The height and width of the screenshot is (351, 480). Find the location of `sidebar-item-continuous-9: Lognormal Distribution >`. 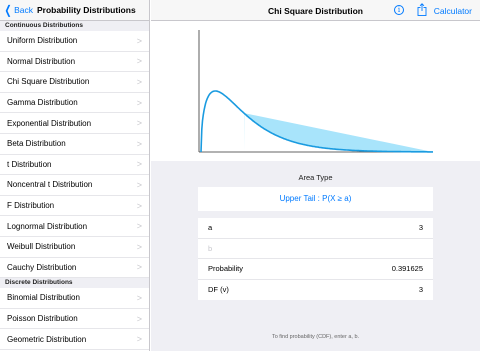

sidebar-item-continuous-9: Lognormal Distribution > is located at coordinates (74, 226).